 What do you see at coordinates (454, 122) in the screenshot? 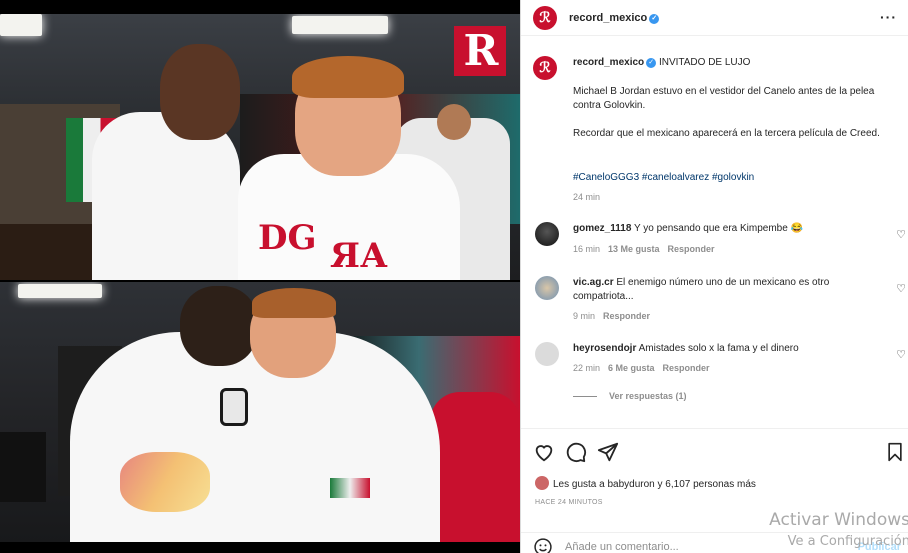
I see `person-background-head` at bounding box center [454, 122].